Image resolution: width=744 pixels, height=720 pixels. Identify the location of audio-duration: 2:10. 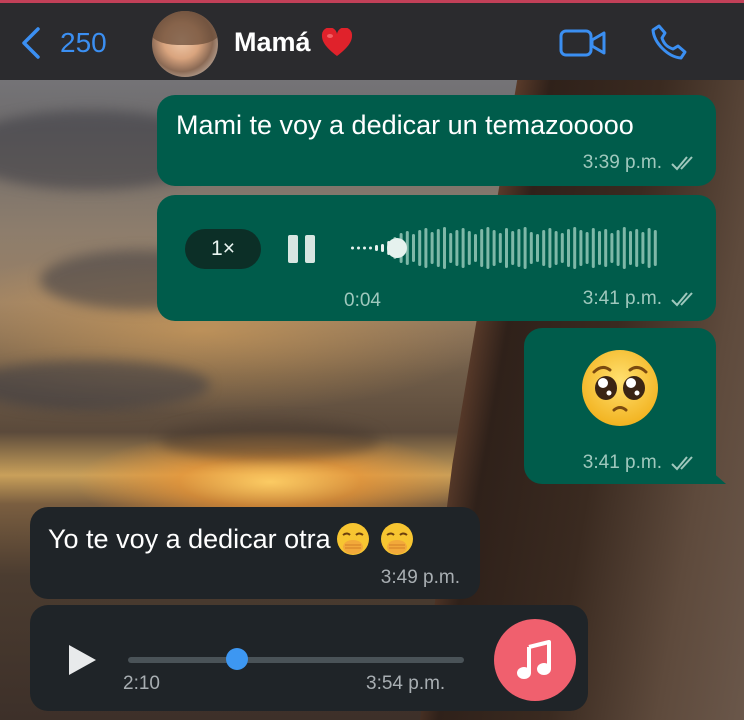
(141, 683).